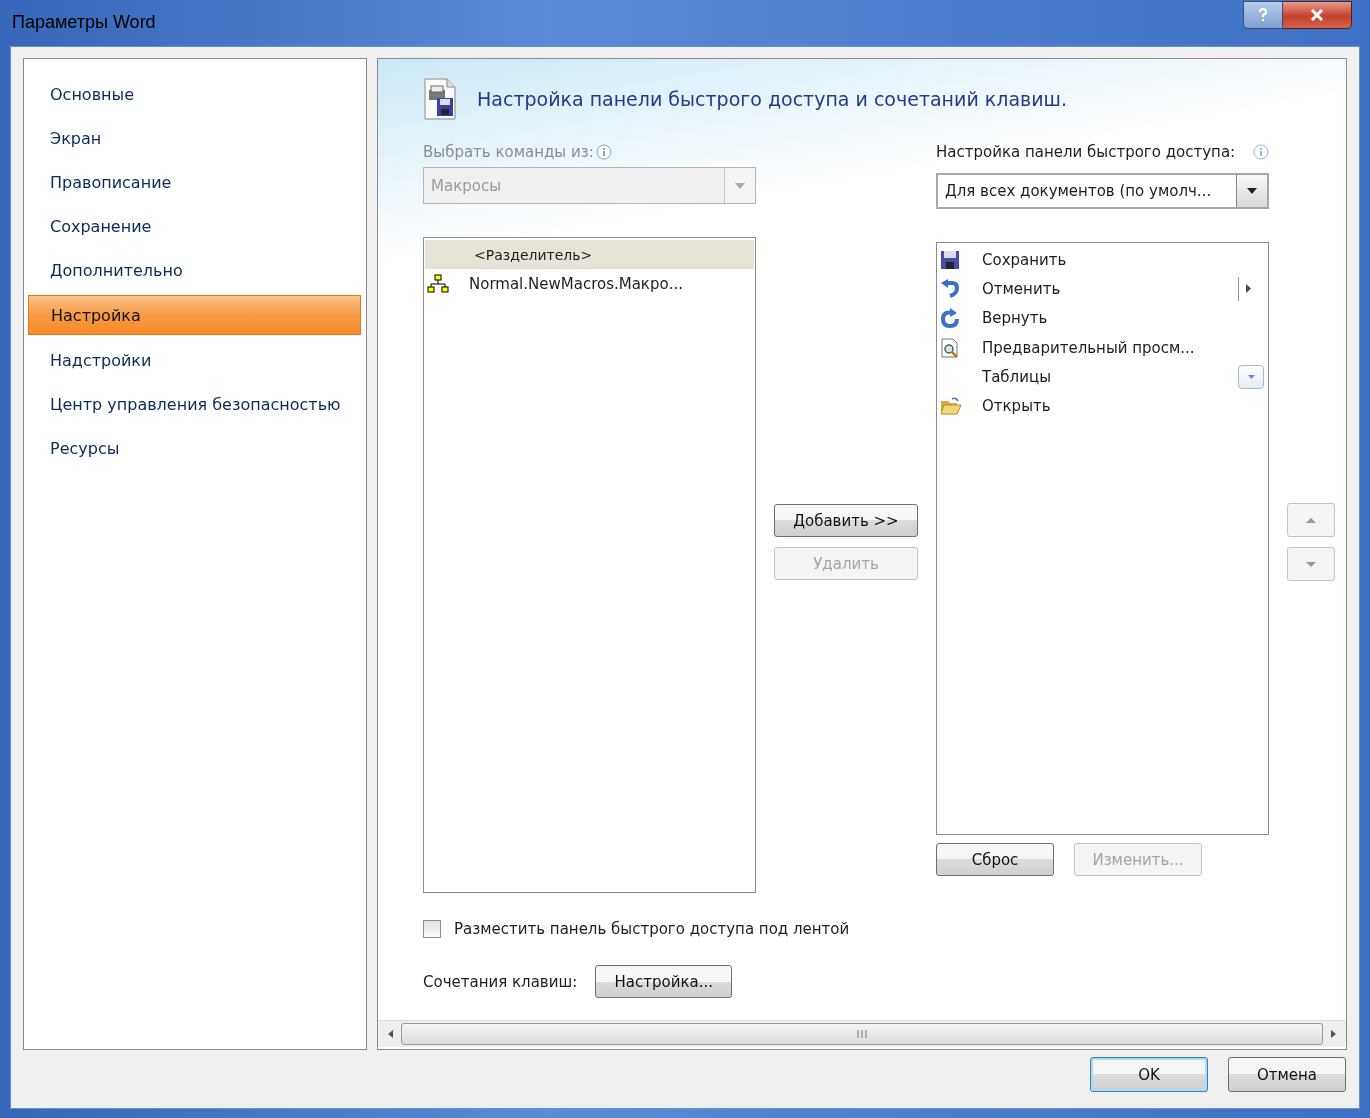 The image size is (1370, 1118). What do you see at coordinates (194, 270) in the screenshot?
I see `sidebar-item: Дополнительно` at bounding box center [194, 270].